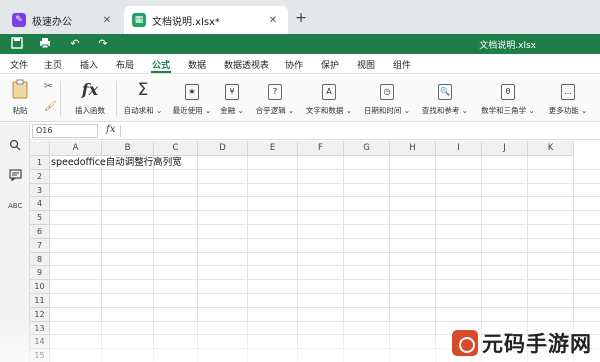  What do you see at coordinates (19, 64) in the screenshot?
I see `menu-file: 文件` at bounding box center [19, 64].